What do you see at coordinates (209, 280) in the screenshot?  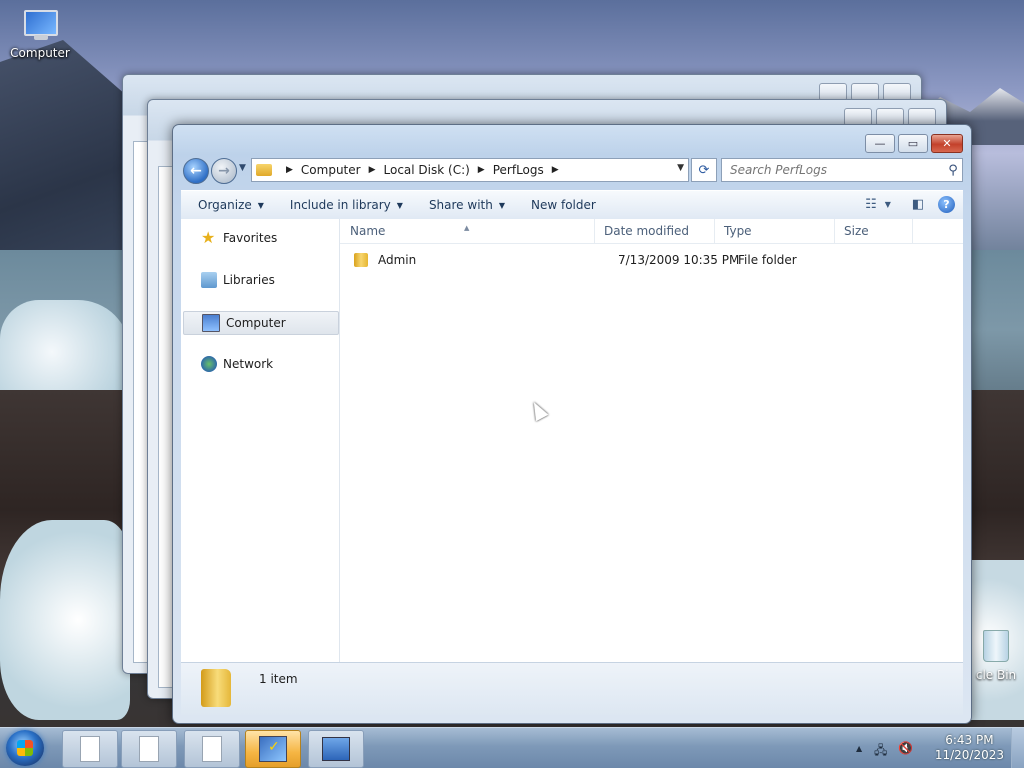 I see `libraries-icon` at bounding box center [209, 280].